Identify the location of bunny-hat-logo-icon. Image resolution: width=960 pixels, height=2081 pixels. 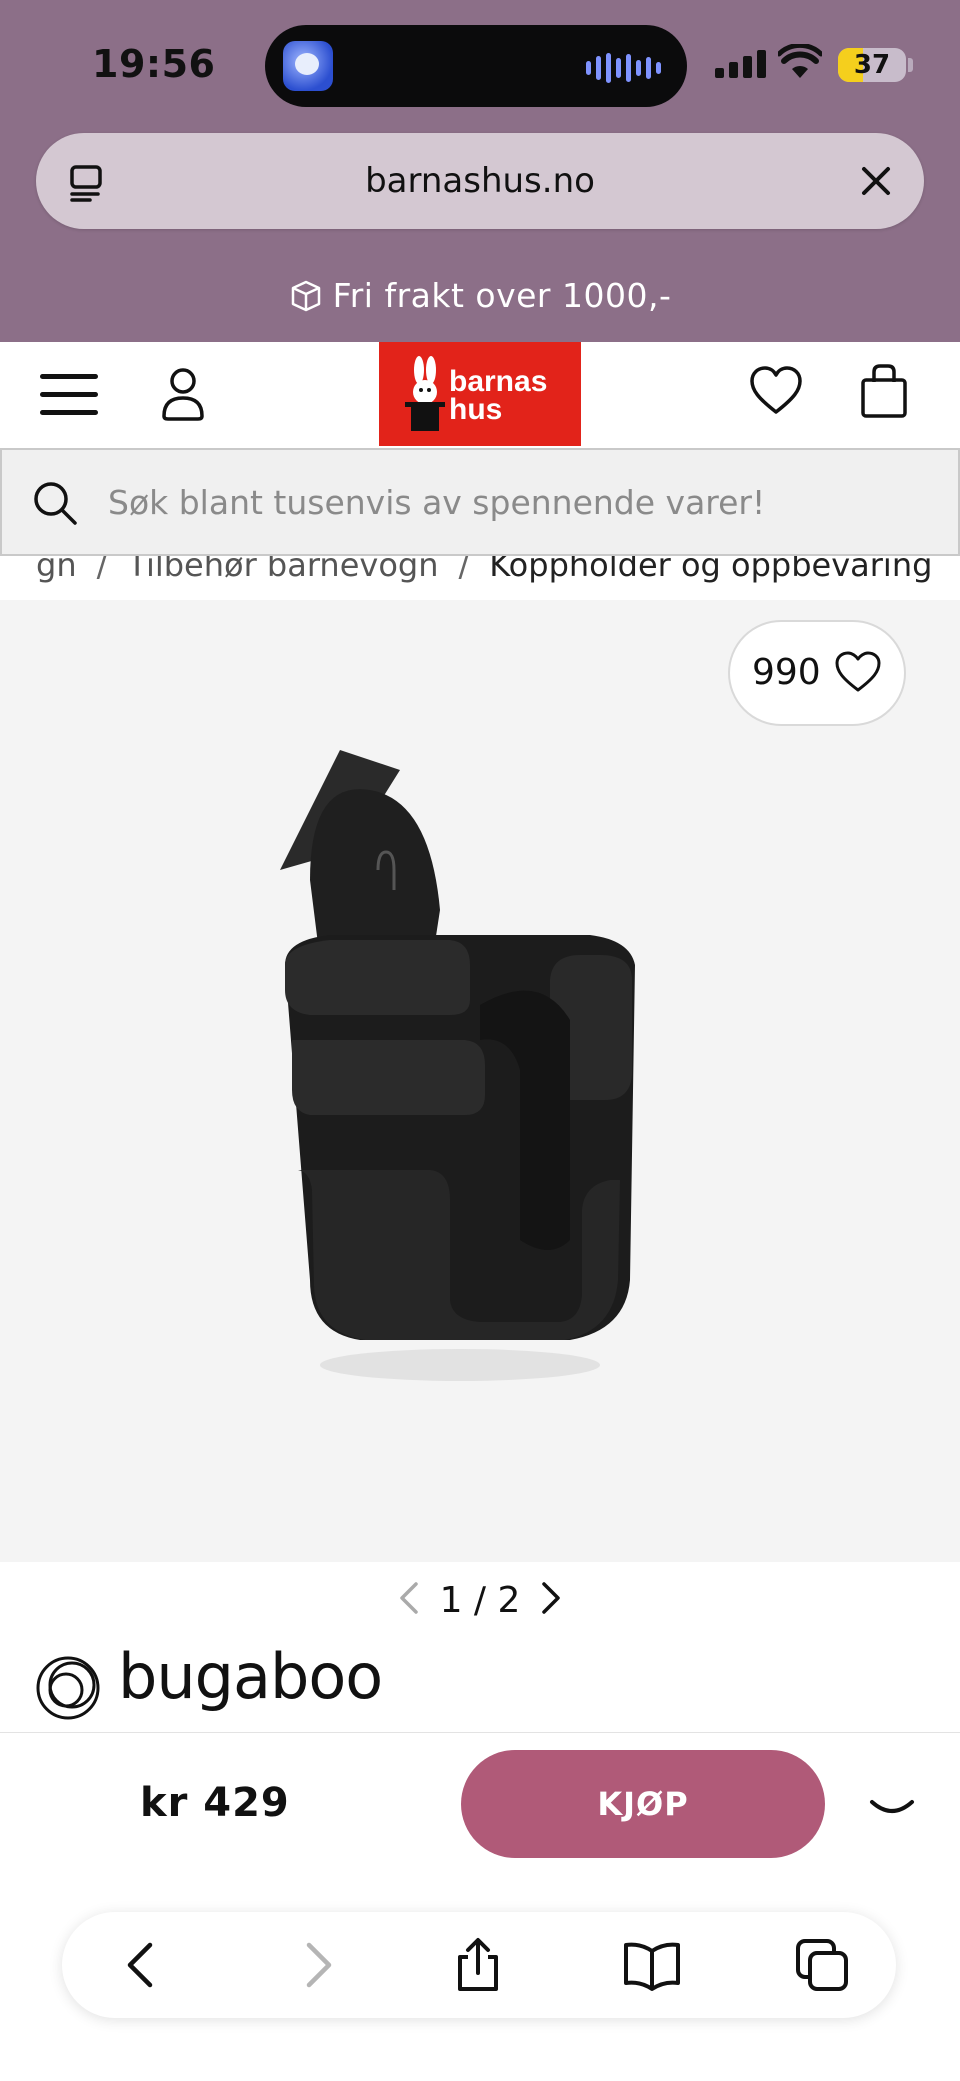
(425, 393).